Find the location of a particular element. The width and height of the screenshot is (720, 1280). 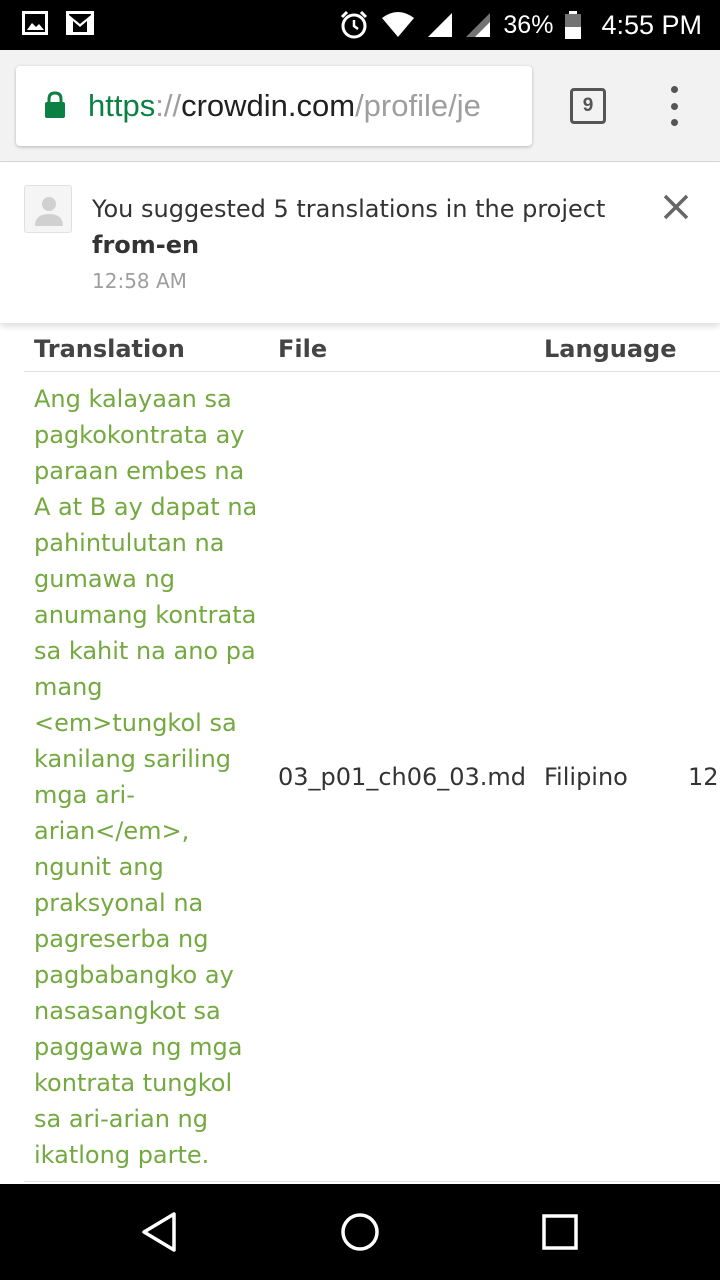

alarm-icon is located at coordinates (354, 24).